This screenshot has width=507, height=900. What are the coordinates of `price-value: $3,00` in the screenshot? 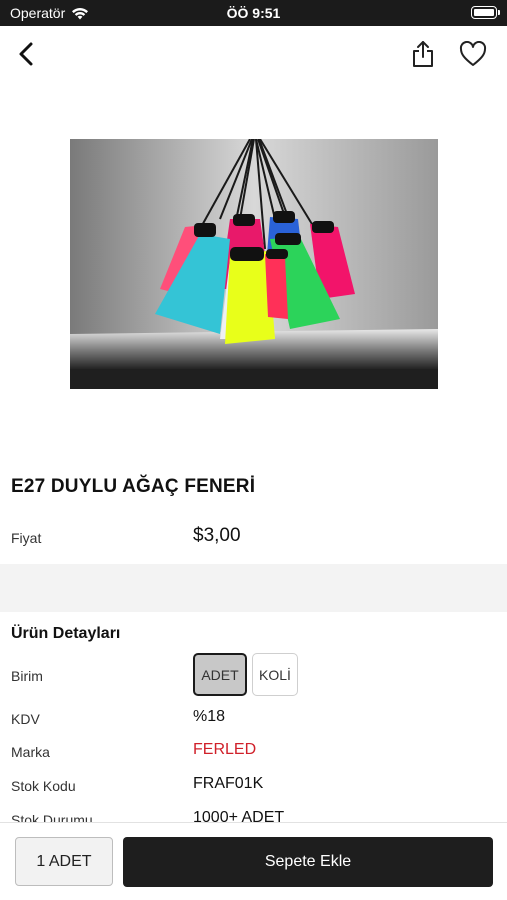 It's located at (217, 535).